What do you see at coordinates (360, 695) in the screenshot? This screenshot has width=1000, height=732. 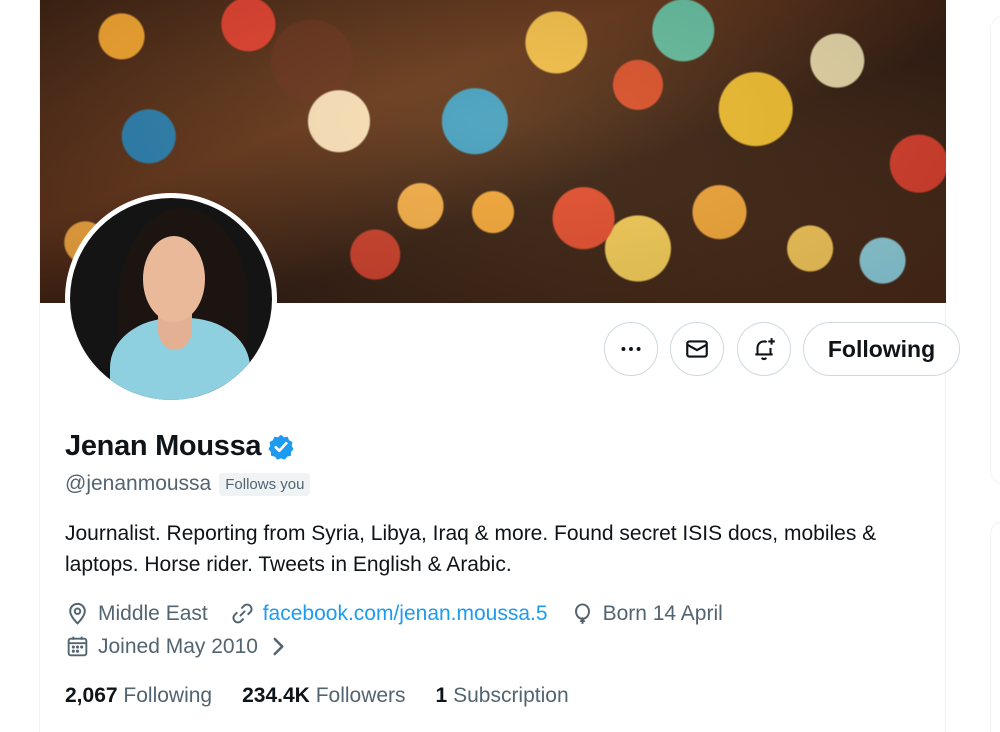 I see `followers-label: Followers` at bounding box center [360, 695].